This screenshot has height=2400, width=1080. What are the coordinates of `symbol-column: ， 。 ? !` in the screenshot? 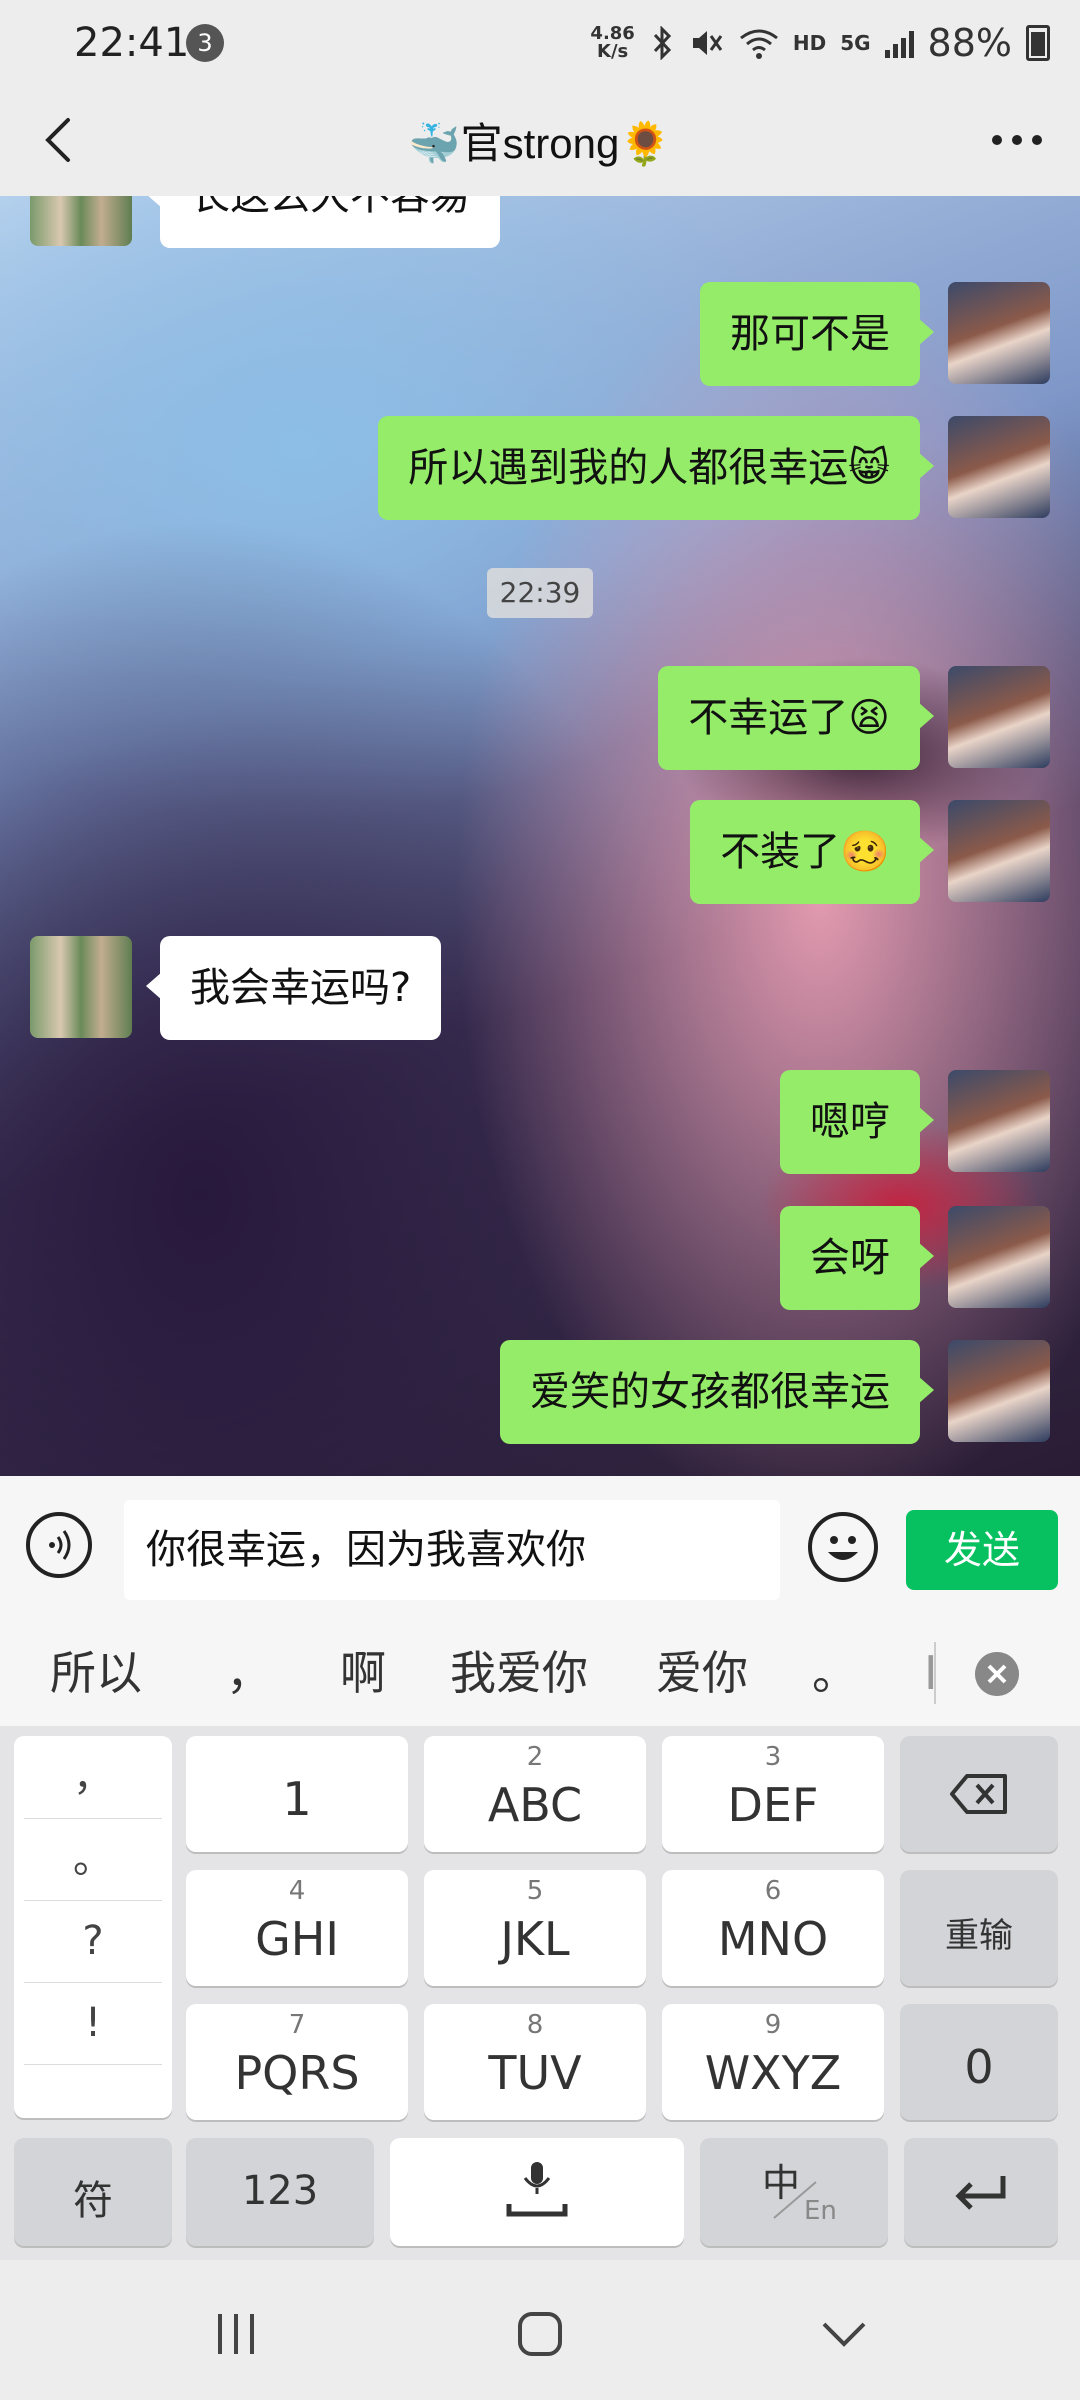 It's located at (93, 1927).